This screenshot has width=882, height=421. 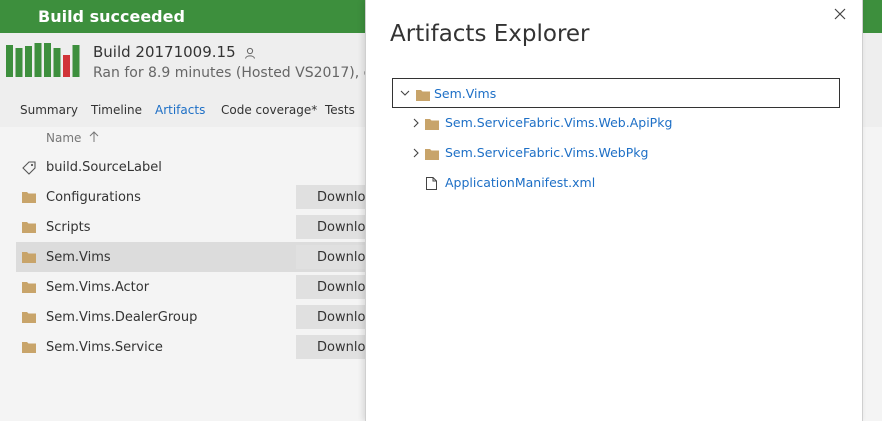 What do you see at coordinates (840, 14) in the screenshot?
I see `close-icon` at bounding box center [840, 14].